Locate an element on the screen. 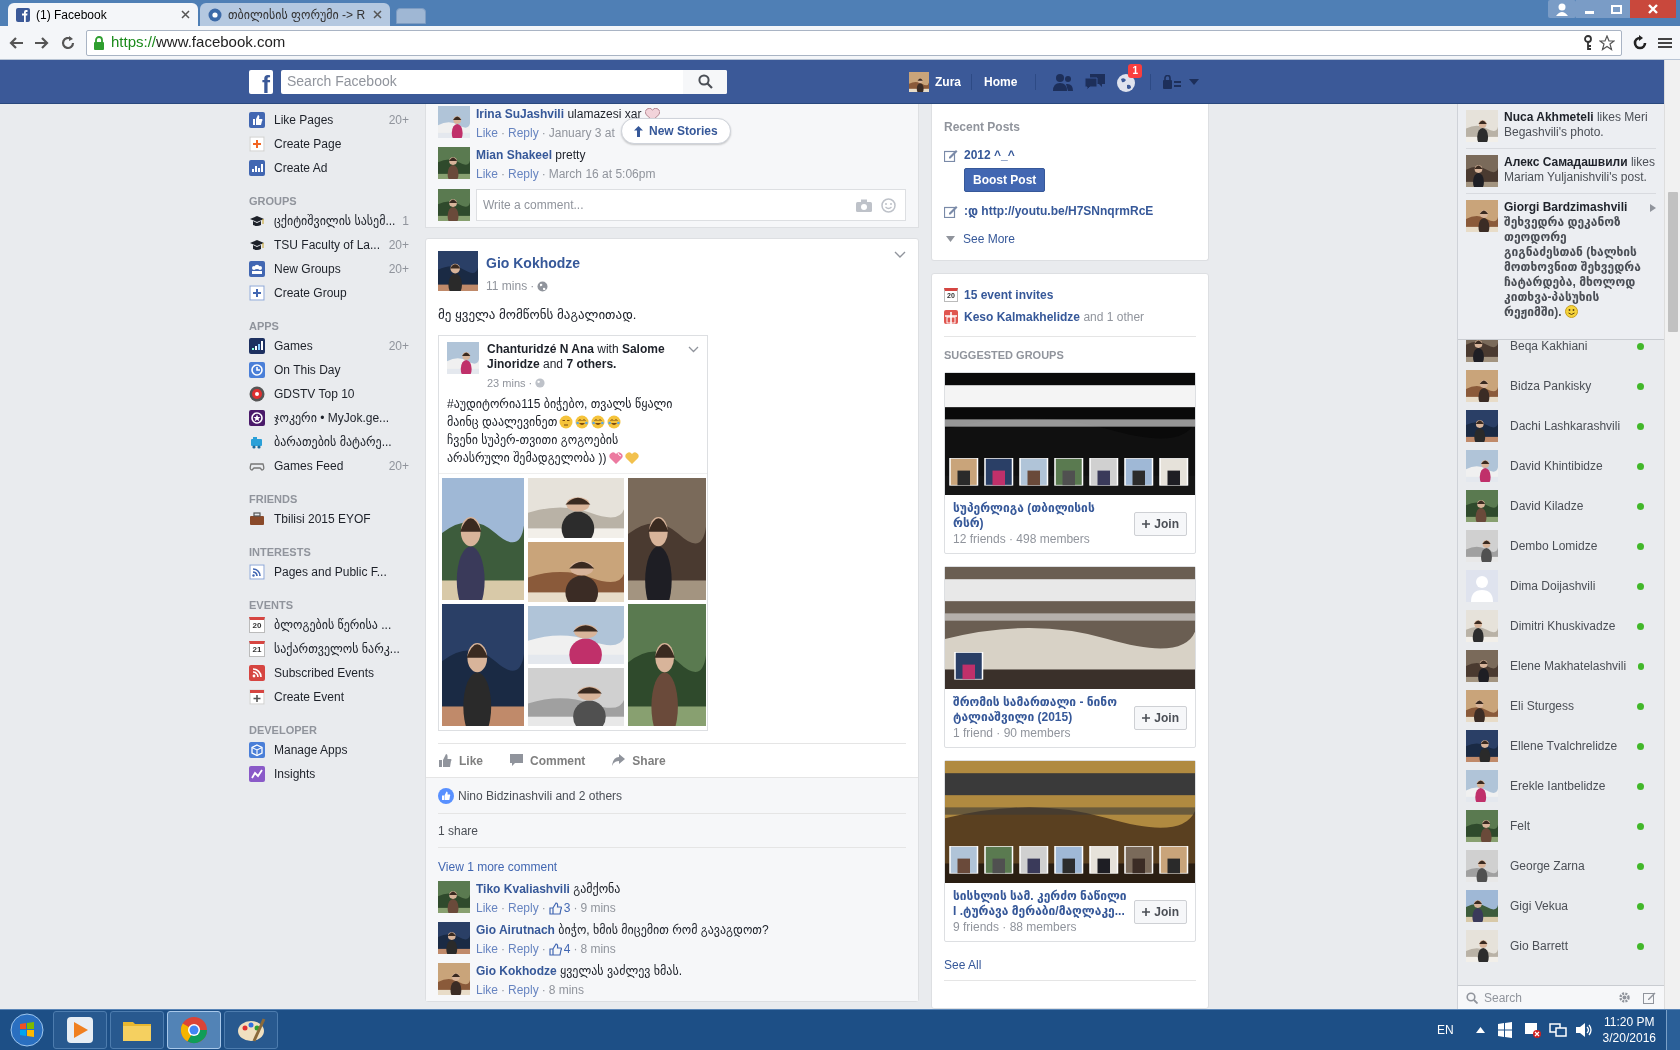  contact-row: David Khintibidze is located at coordinates (1561, 466).